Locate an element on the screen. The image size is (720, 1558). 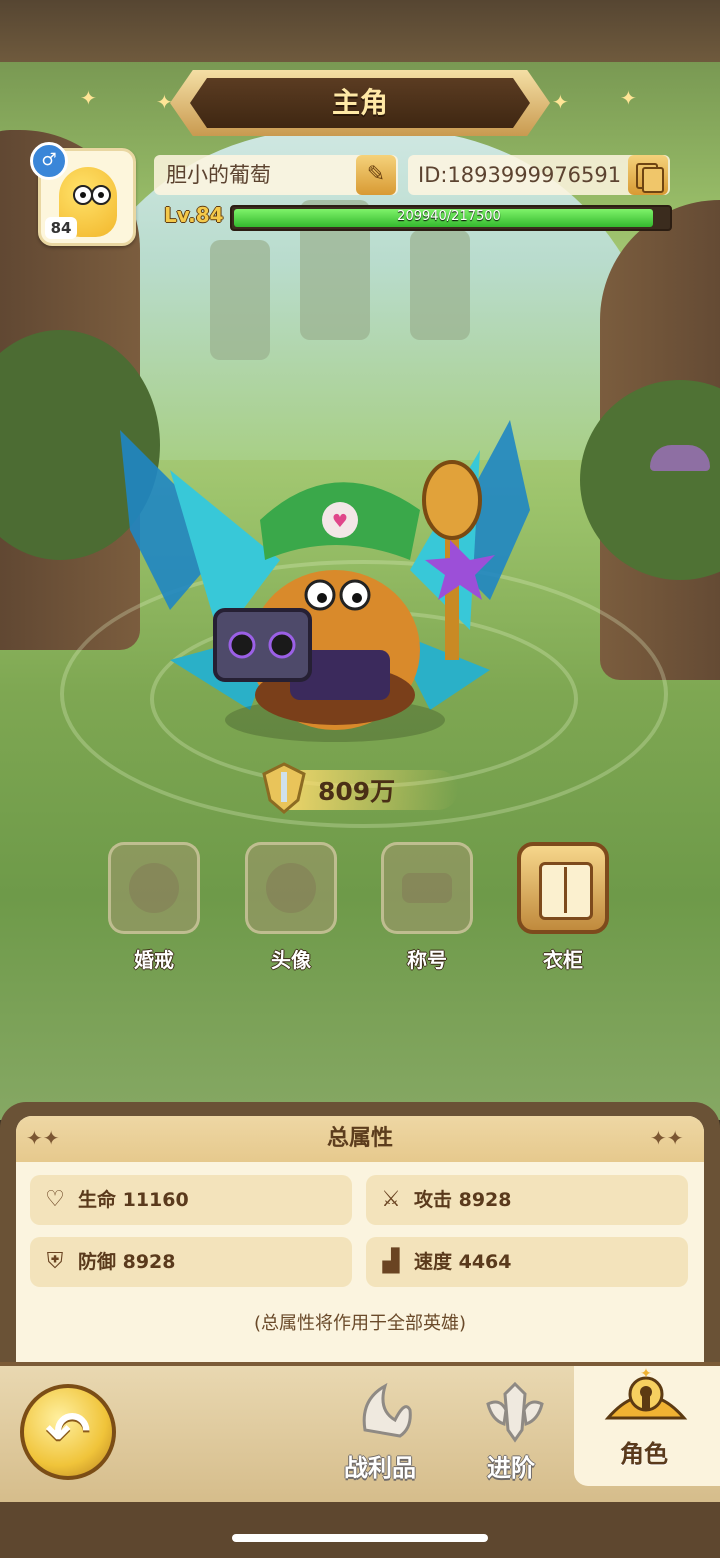
character-icon: ✦ is located at coordinates (646, 1393).